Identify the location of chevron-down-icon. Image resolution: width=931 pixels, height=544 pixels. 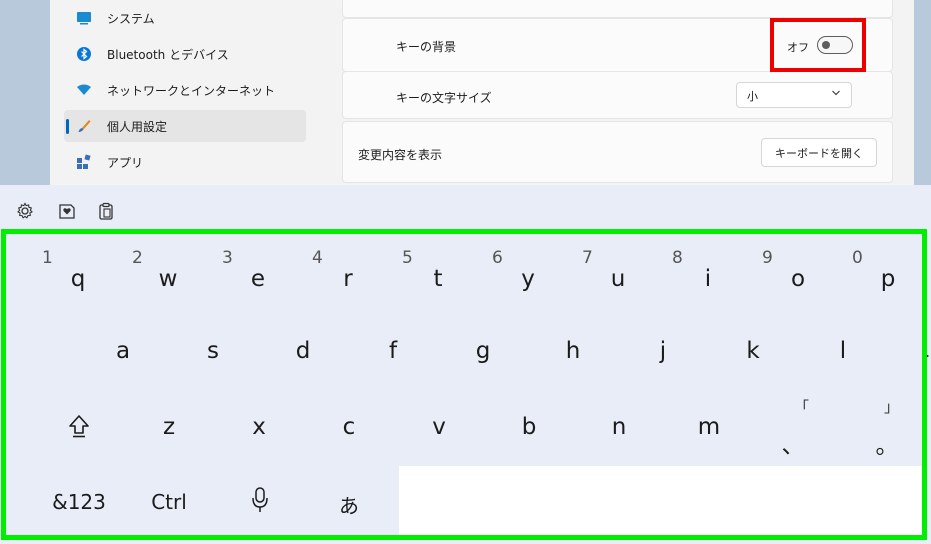
(836, 94).